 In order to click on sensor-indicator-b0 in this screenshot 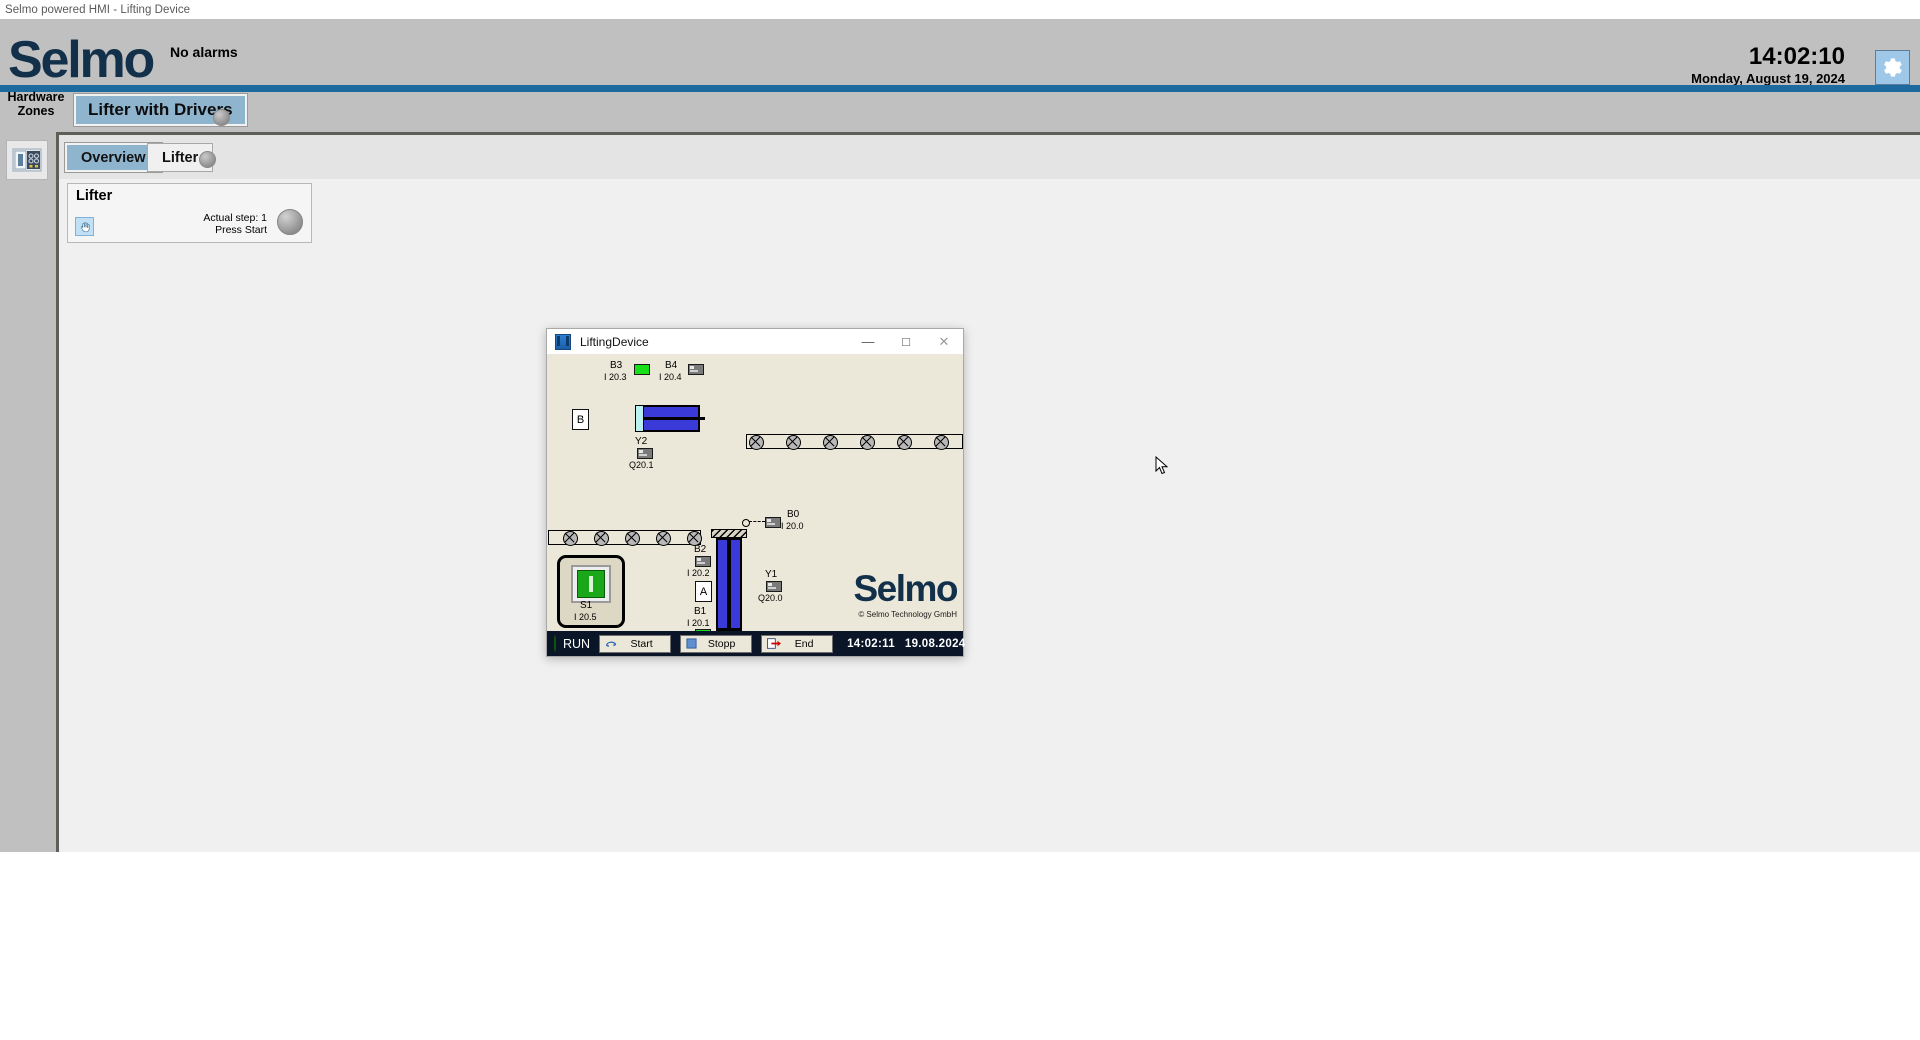, I will do `click(773, 522)`.